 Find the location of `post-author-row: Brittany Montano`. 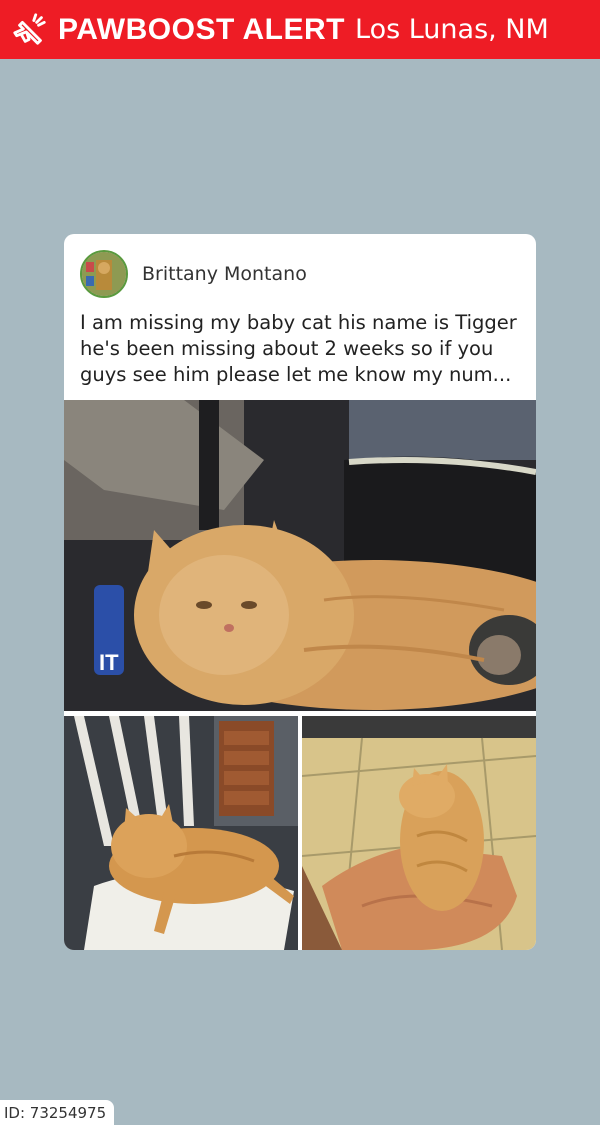

post-author-row: Brittany Montano is located at coordinates (193, 274).